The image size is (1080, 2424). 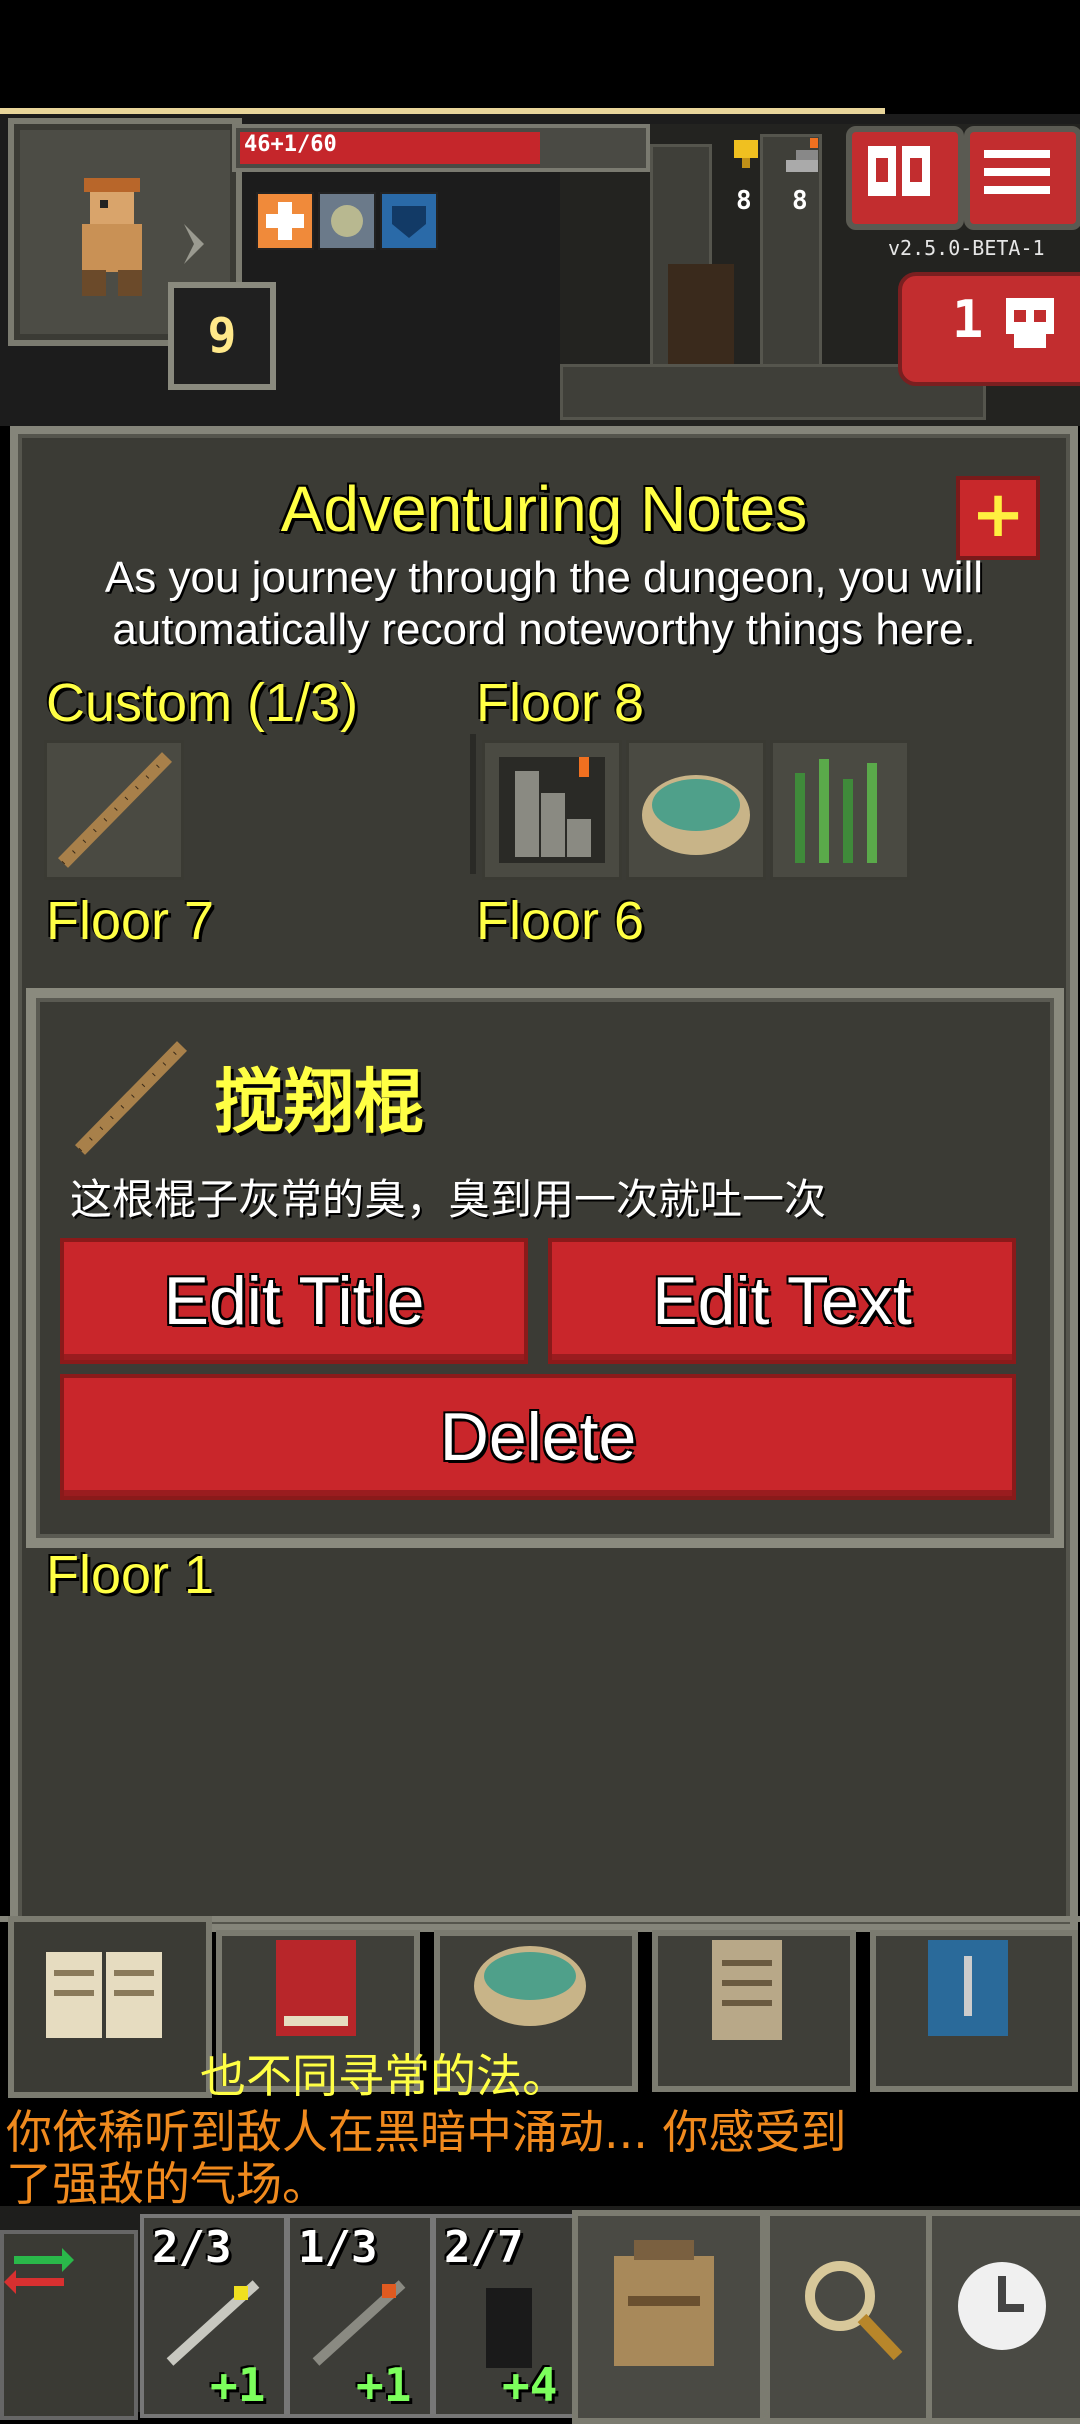 What do you see at coordinates (484, 2247) in the screenshot?
I see `quickslot-count: 2/7` at bounding box center [484, 2247].